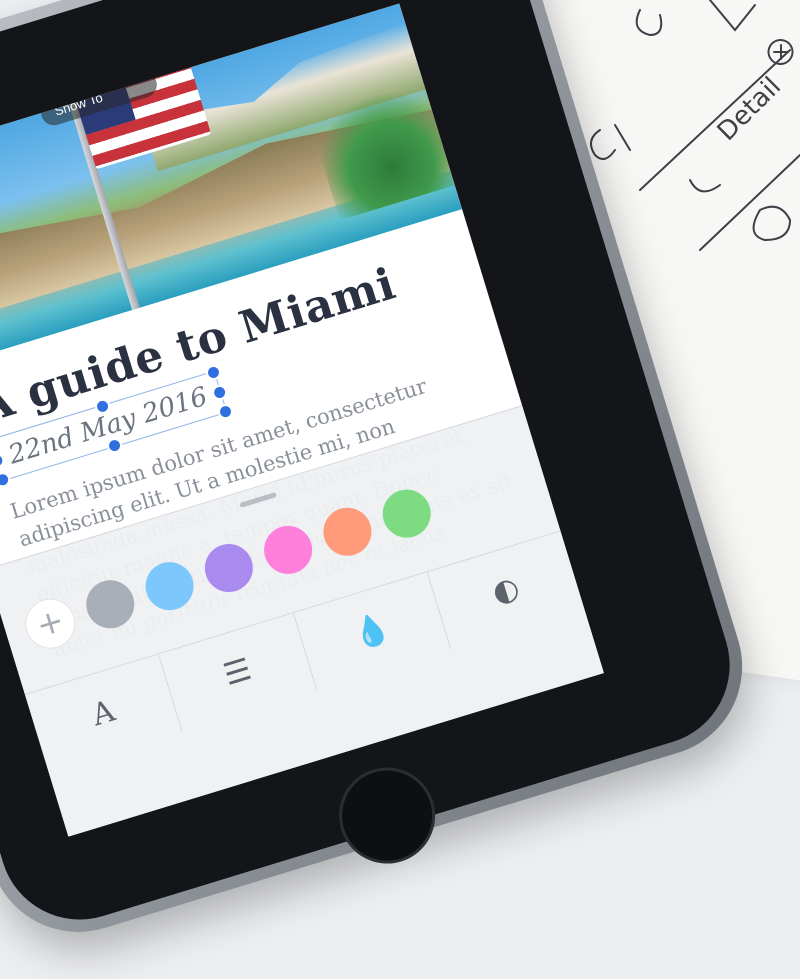 The width and height of the screenshot is (800, 979). I want to click on add-color-button: +, so click(50, 623).